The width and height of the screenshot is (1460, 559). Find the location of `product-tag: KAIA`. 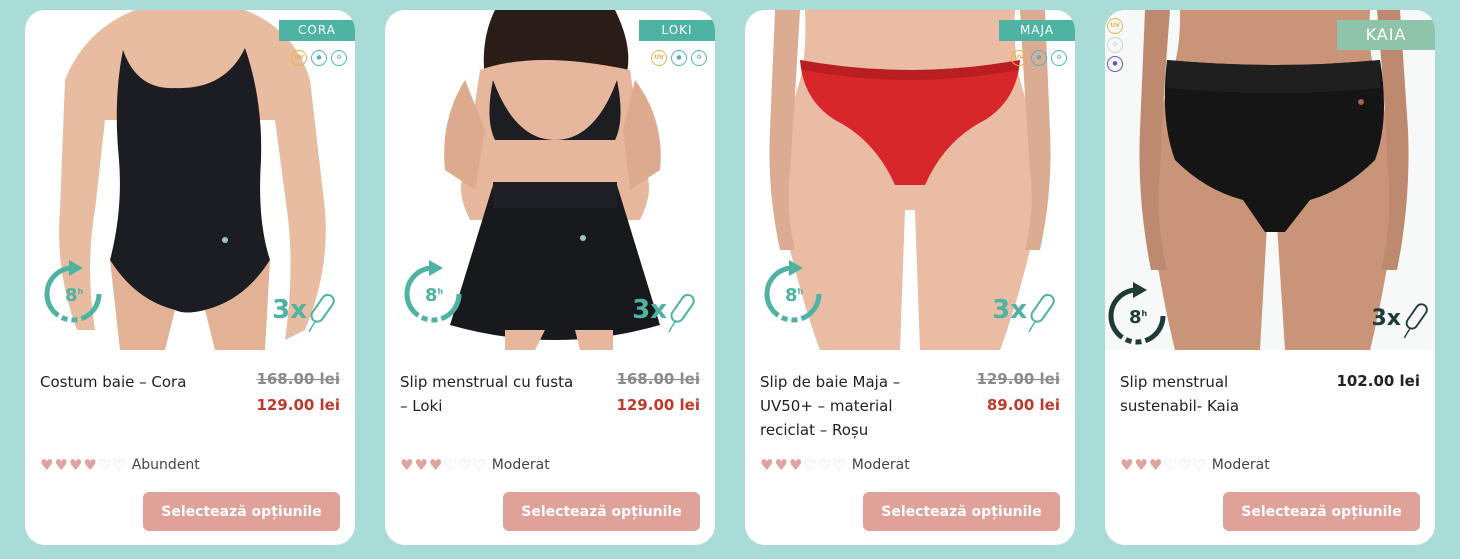

product-tag: KAIA is located at coordinates (1386, 35).